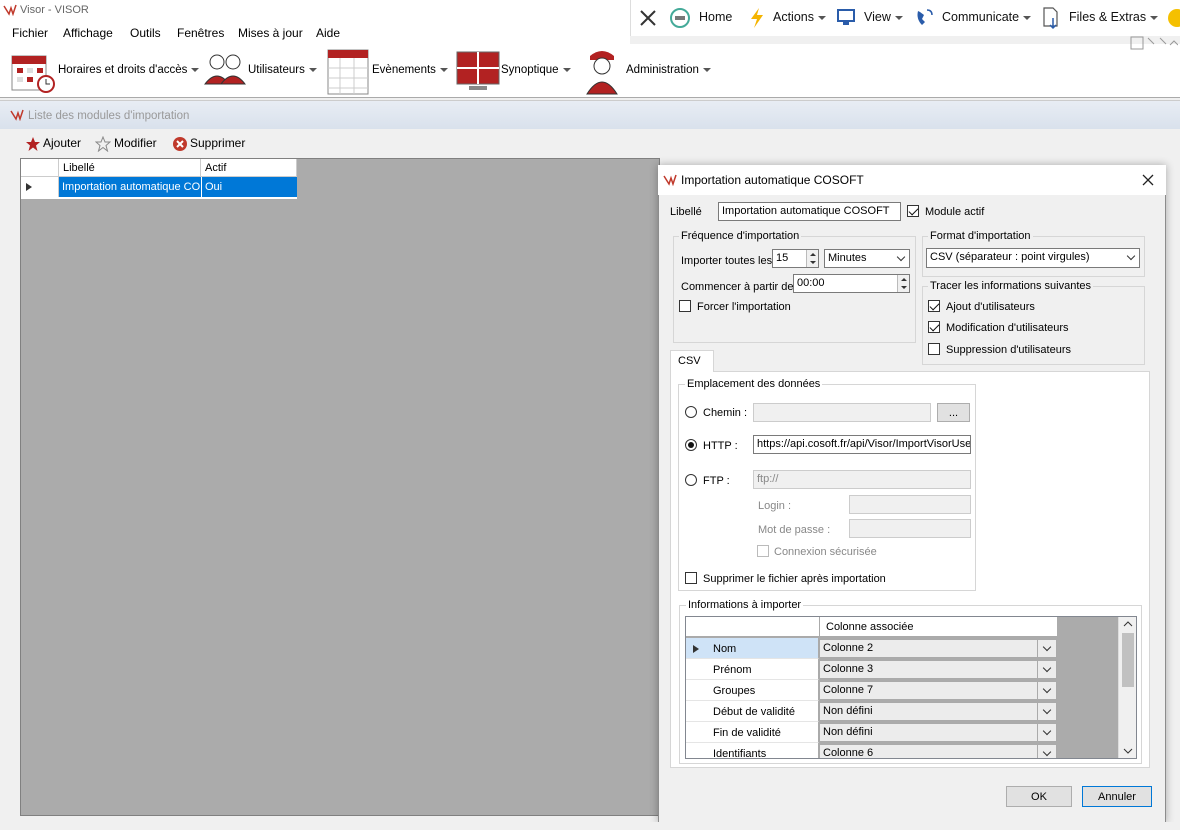 This screenshot has width=1180, height=830. I want to click on importer-stepper: 15, so click(795, 258).